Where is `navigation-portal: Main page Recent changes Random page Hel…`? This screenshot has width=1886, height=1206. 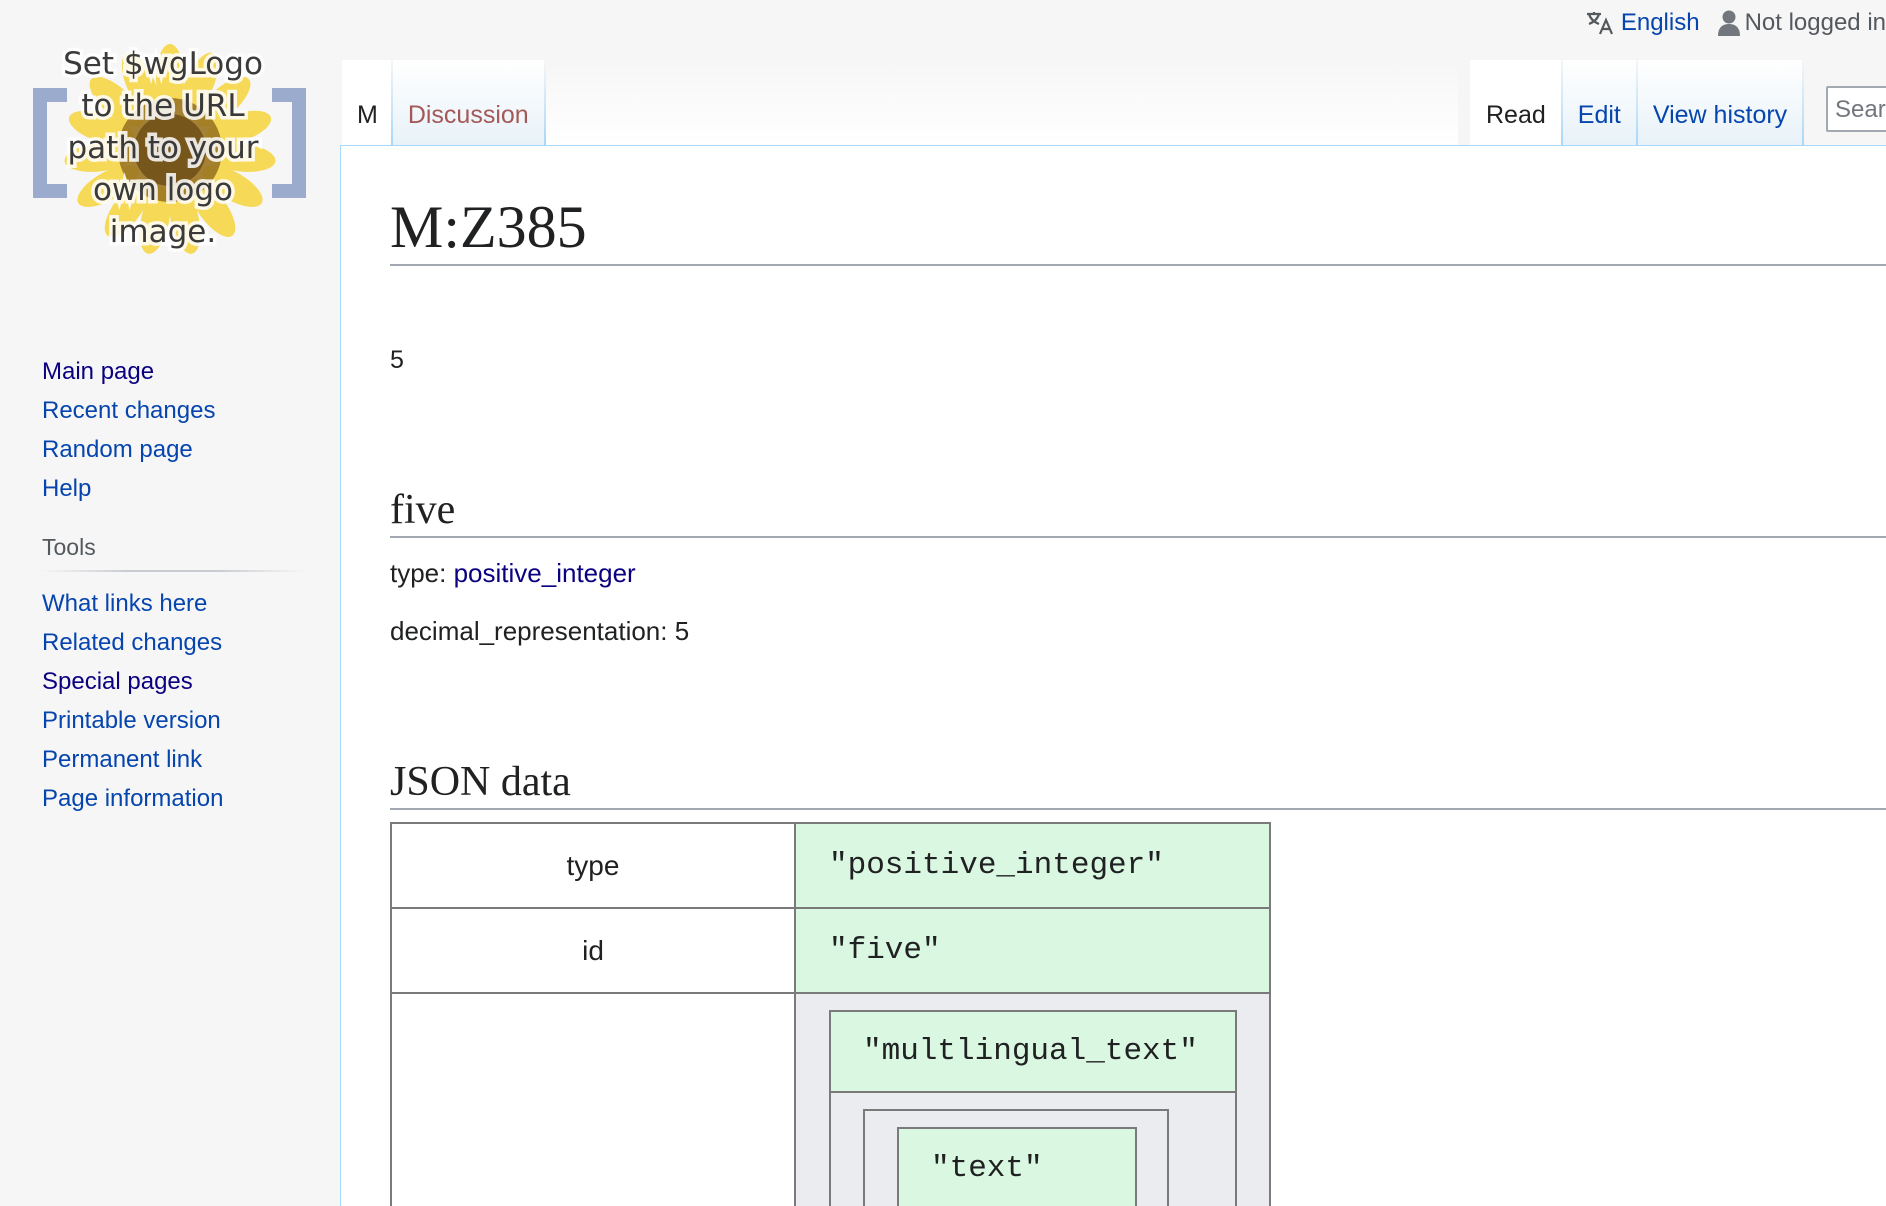
navigation-portal: Main page Recent changes Random page Hel… is located at coordinates (170, 430).